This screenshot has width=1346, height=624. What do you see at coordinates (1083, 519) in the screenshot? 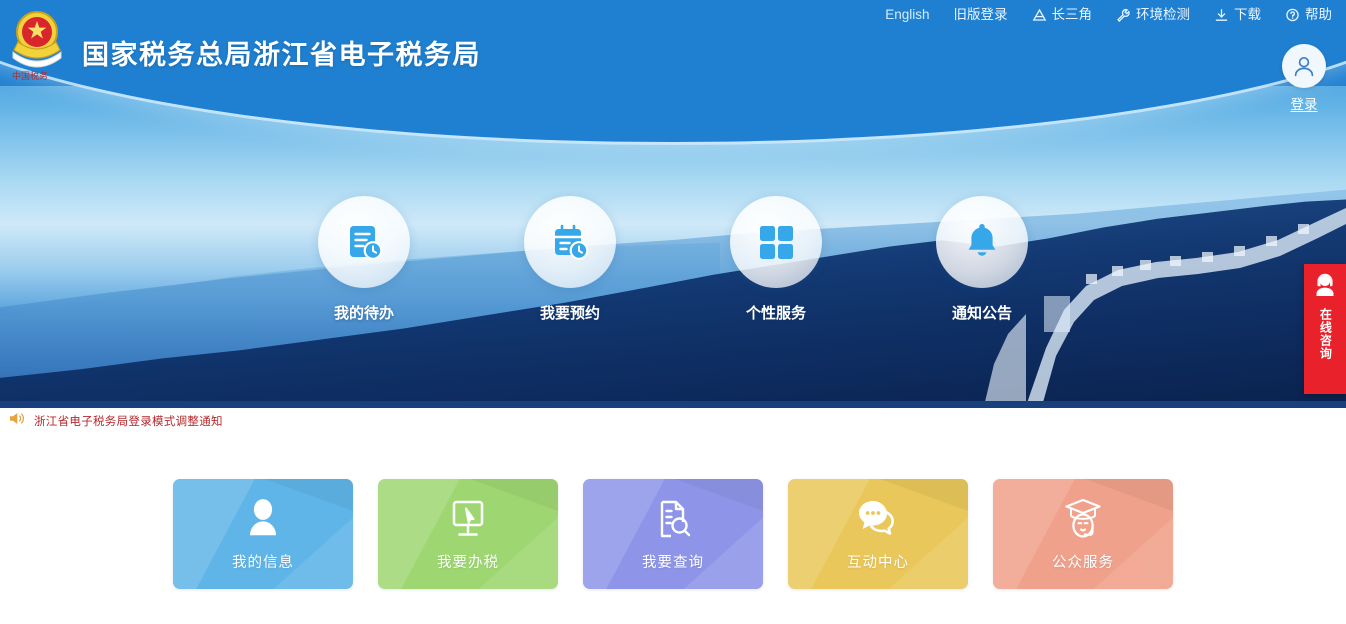
I see `graduate-agent-icon` at bounding box center [1083, 519].